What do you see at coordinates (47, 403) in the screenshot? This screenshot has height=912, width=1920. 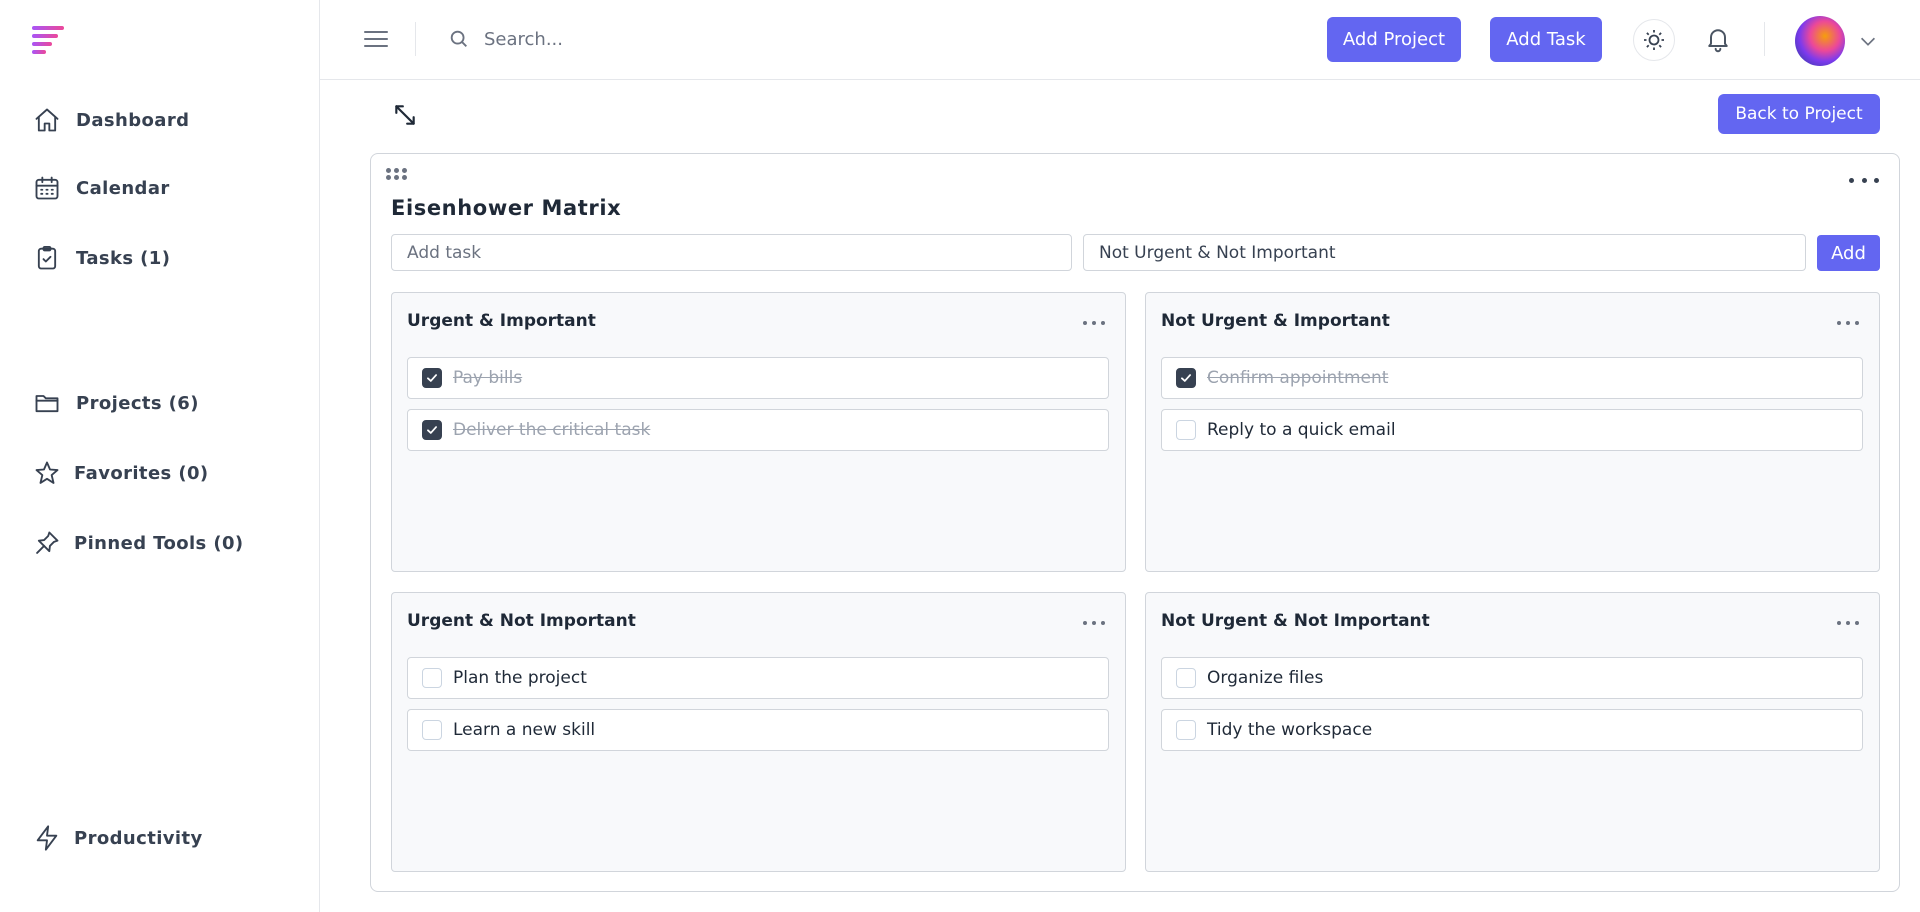 I see `folder-icon` at bounding box center [47, 403].